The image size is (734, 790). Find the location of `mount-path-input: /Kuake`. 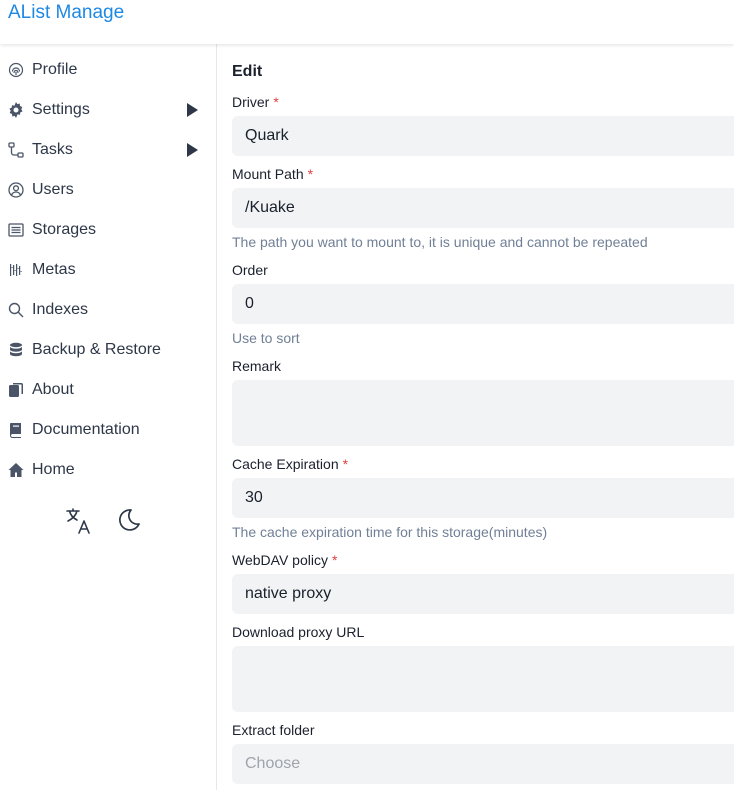

mount-path-input: /Kuake is located at coordinates (483, 208).